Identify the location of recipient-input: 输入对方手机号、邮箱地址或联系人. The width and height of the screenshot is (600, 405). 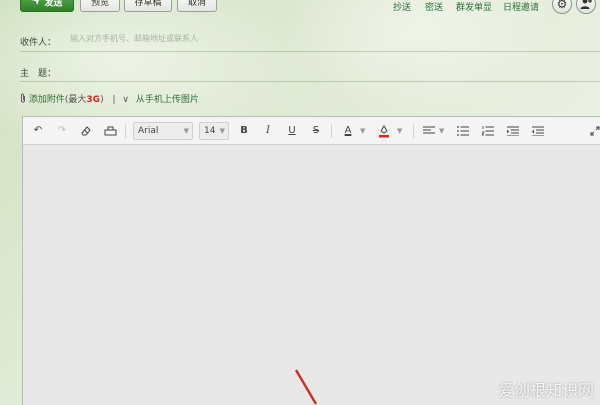
(335, 41).